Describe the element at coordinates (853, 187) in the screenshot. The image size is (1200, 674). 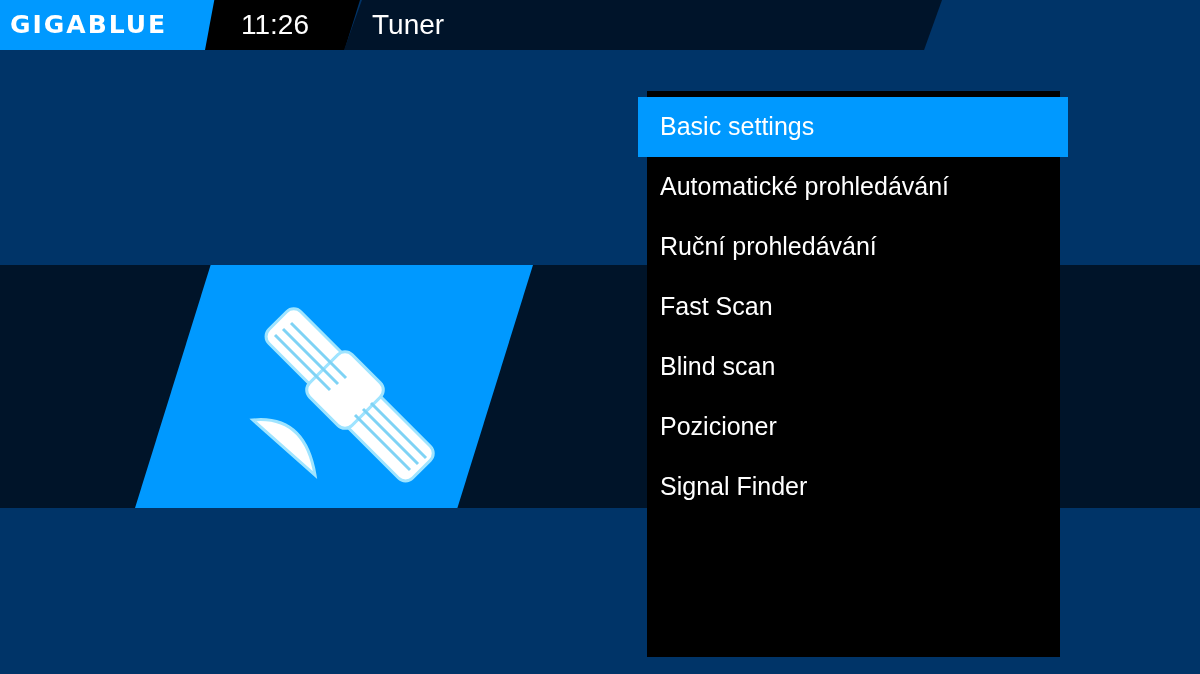
I see `menu-item: Automatické prohledávání` at that location.